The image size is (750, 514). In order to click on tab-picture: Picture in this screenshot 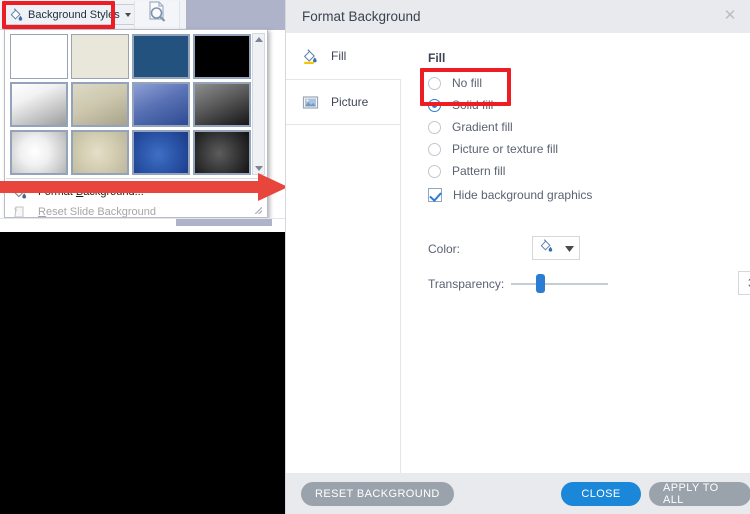, I will do `click(343, 102)`.